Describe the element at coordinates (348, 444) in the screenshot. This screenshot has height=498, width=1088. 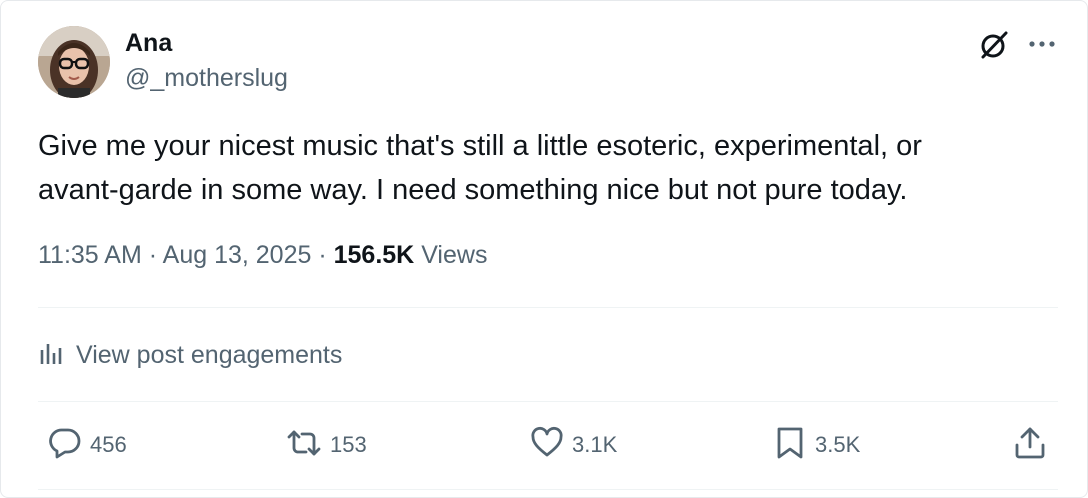
I see `repost-count: 153` at that location.